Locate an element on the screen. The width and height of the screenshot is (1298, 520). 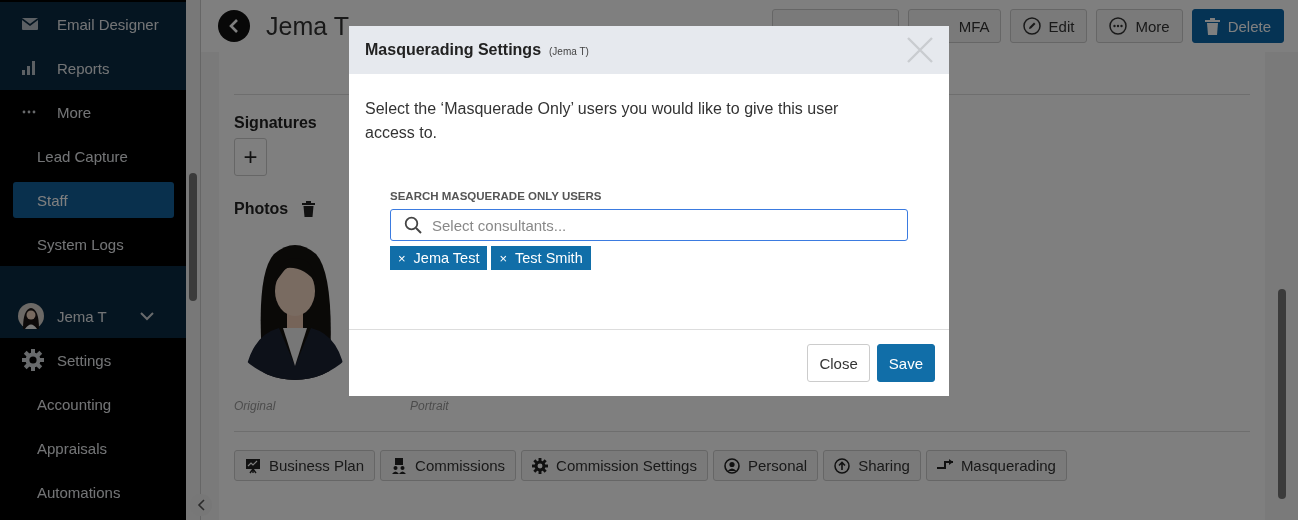
chevron-down-icon is located at coordinates (146, 316).